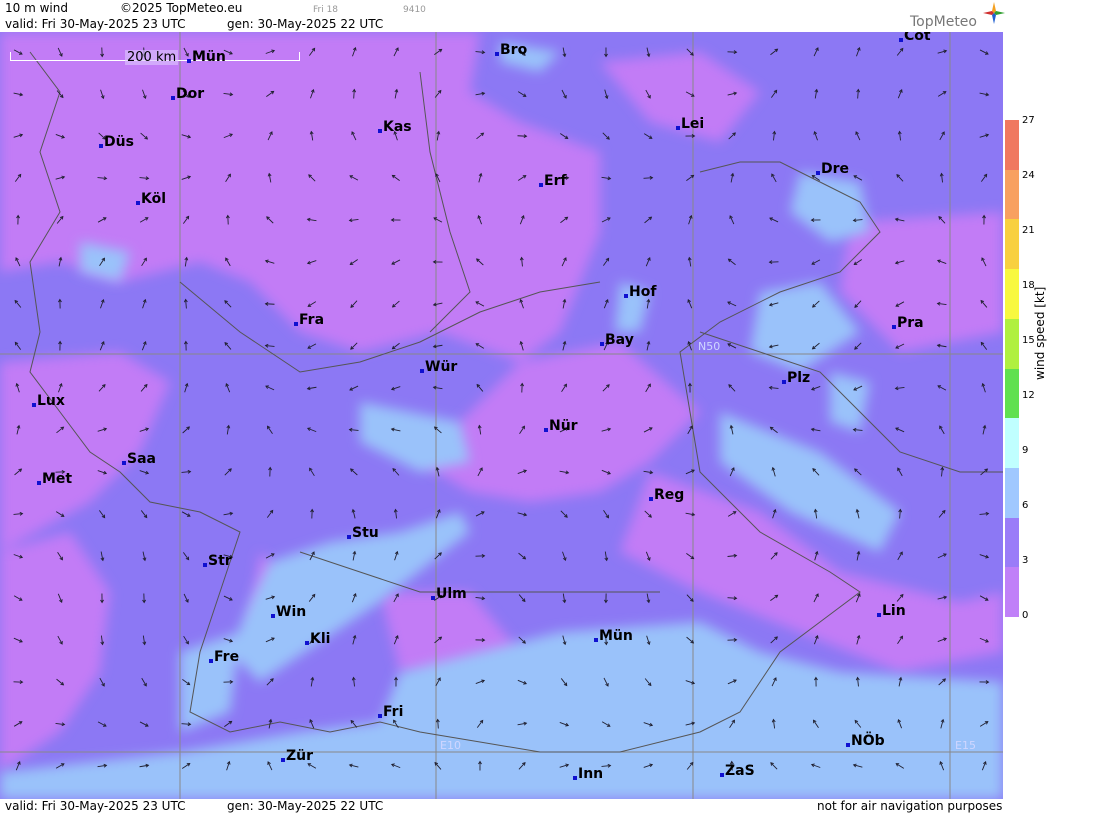  I want to click on city-name: Plz, so click(799, 378).